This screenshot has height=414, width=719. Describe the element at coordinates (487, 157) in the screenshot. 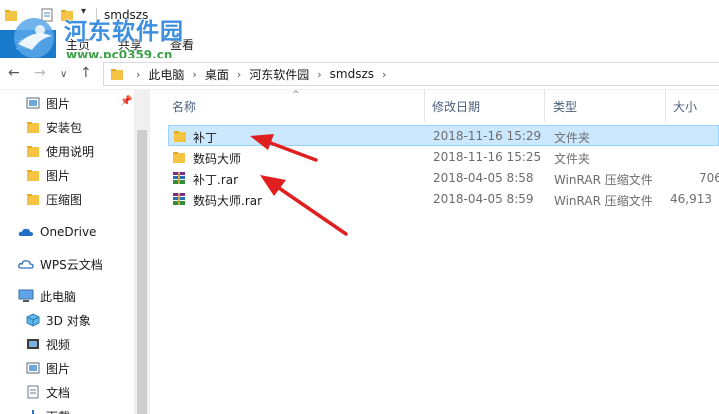

I see `file-date: 2018-11-16 15:25` at that location.